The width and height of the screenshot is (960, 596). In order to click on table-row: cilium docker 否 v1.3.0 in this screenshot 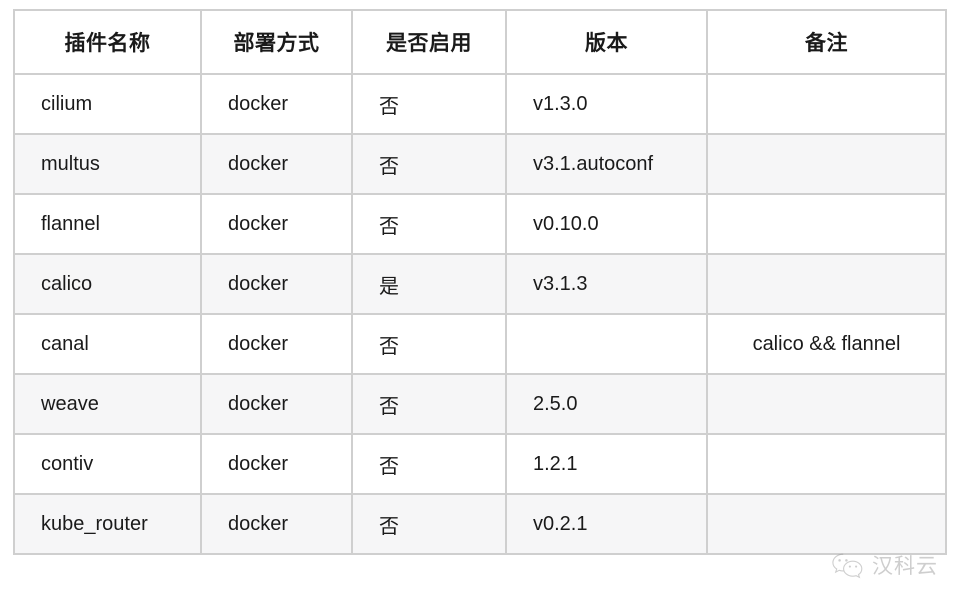, I will do `click(480, 104)`.